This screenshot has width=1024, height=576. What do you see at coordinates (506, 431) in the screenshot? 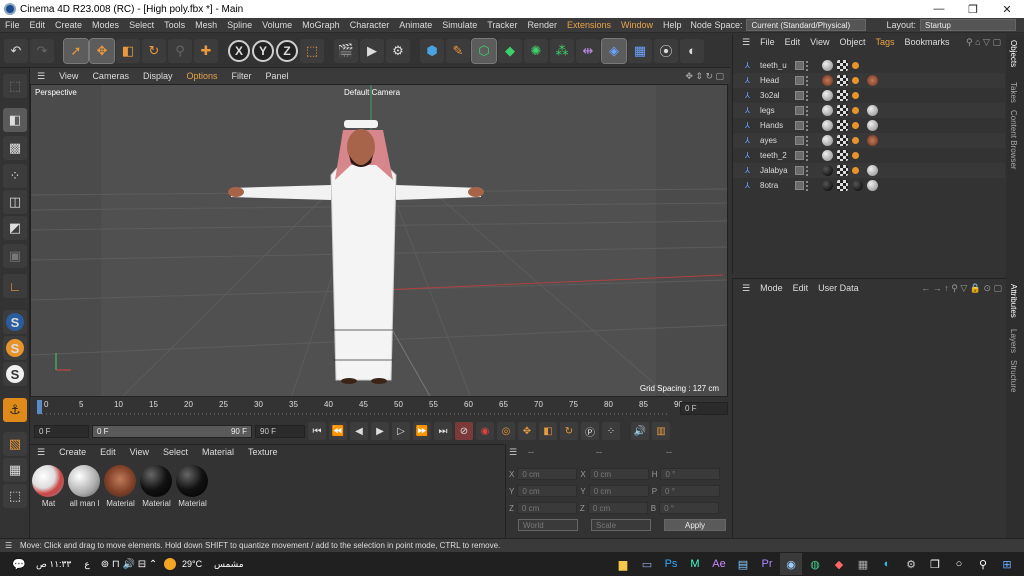
I see `keyframe-selection-icon: ◎` at bounding box center [506, 431].